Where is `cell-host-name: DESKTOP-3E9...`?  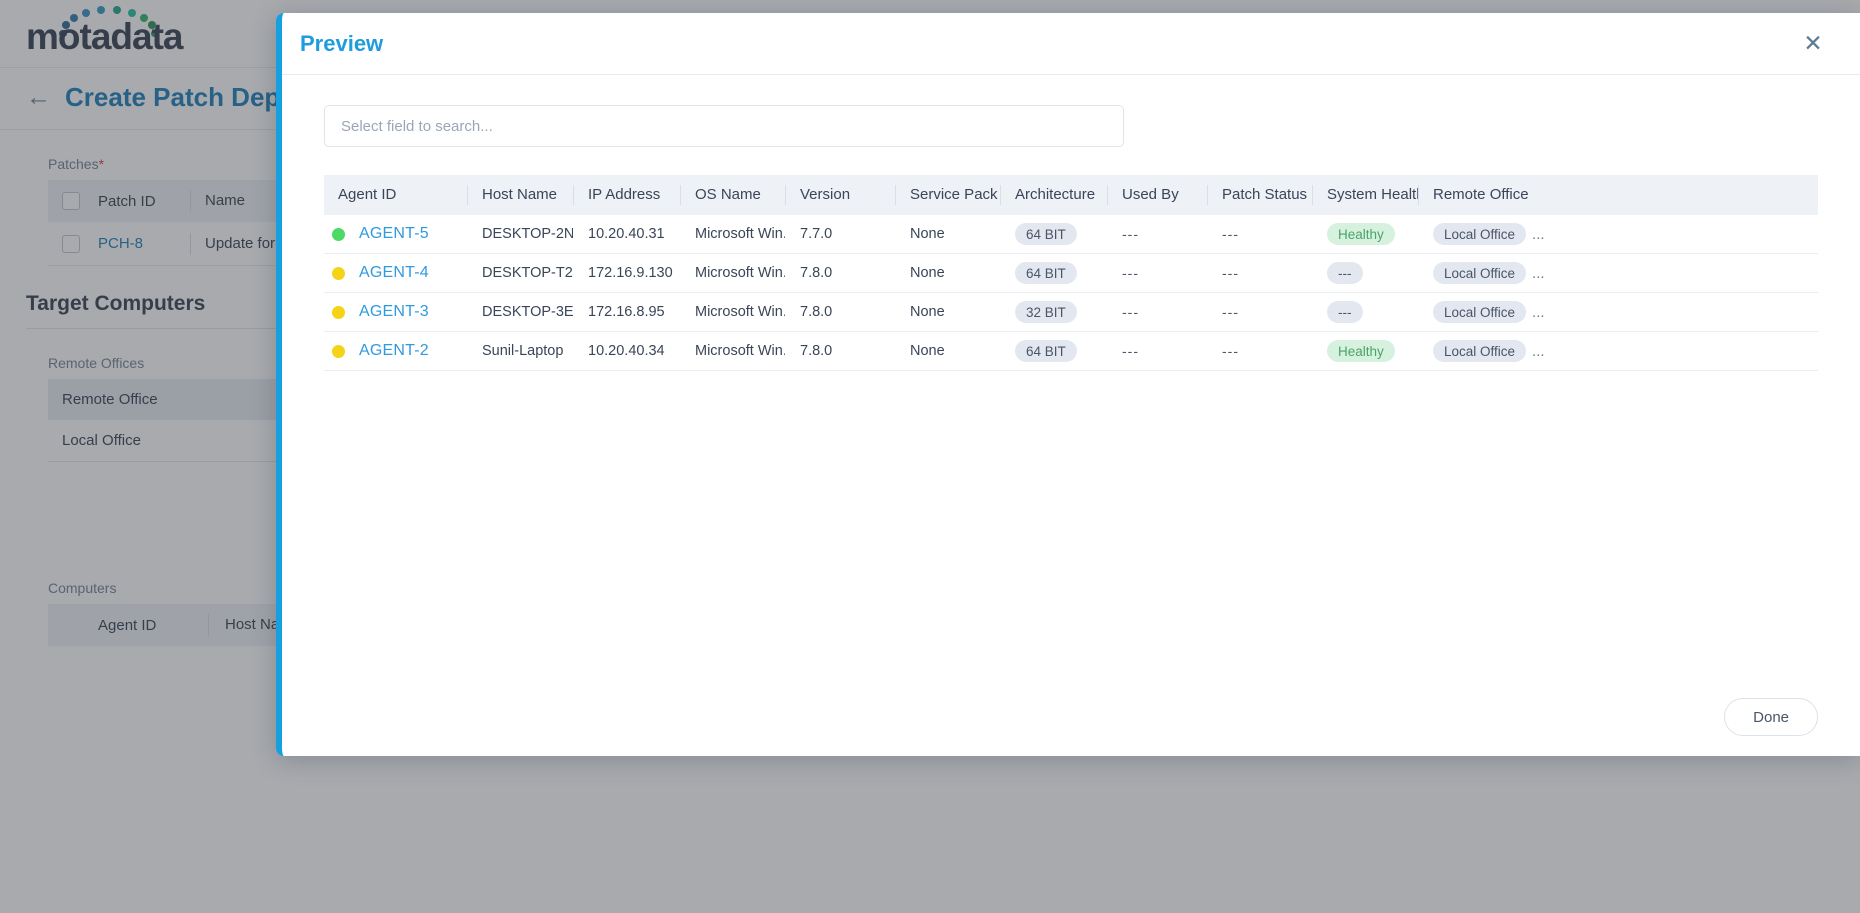 cell-host-name: DESKTOP-3E9... is located at coordinates (527, 312).